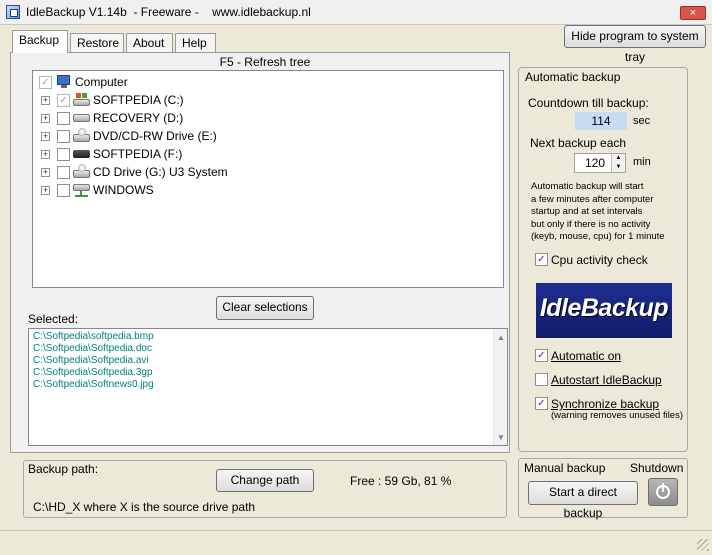 The height and width of the screenshot is (555, 712). What do you see at coordinates (269, 172) in the screenshot?
I see `tree-item-g-drive: + CD Drive (G:) U3 System` at bounding box center [269, 172].